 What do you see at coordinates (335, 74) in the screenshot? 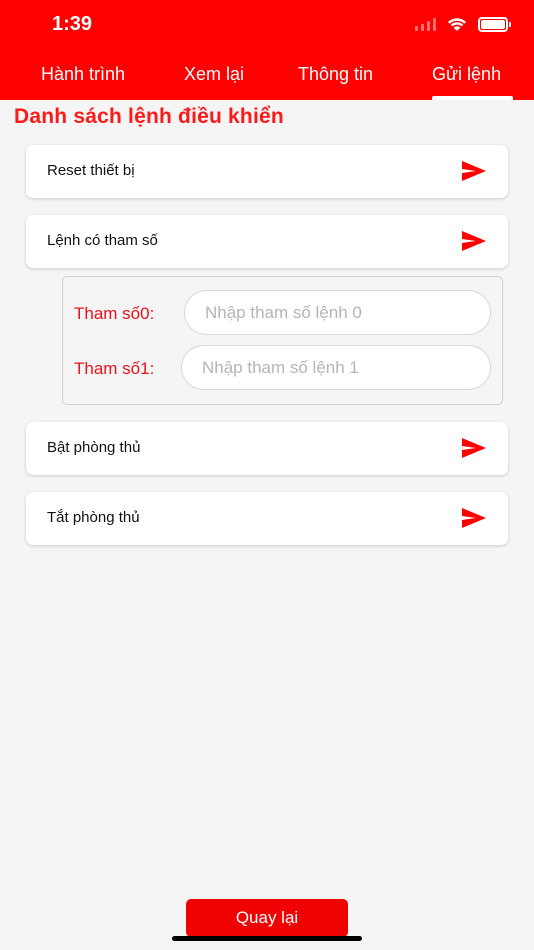
I see `tab-thong-tin: Thông tin` at bounding box center [335, 74].